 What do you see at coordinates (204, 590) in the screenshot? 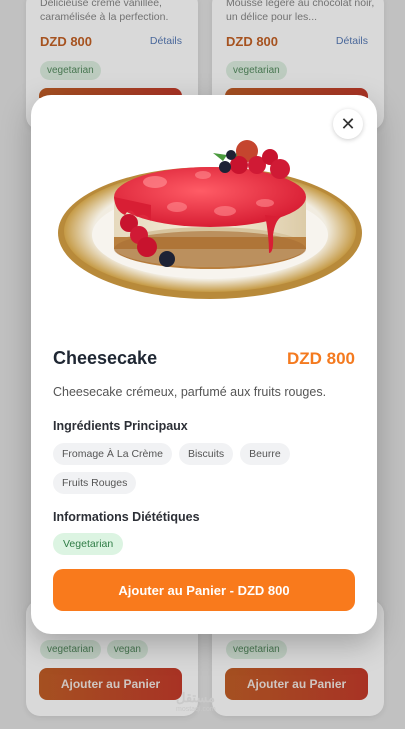
I see `add-to-cart-button: Ajouter au Panier - DZD 800` at bounding box center [204, 590].